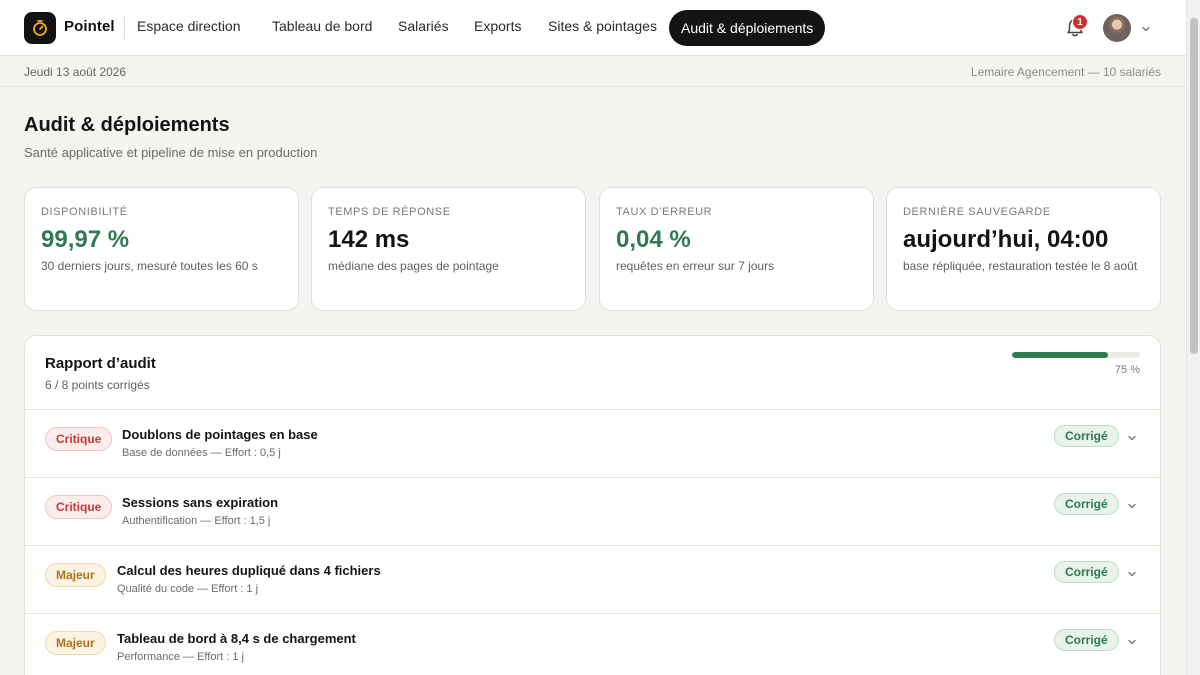 This screenshot has width=1200, height=675. What do you see at coordinates (1194, 186) in the screenshot?
I see `scrollbar-thumb` at bounding box center [1194, 186].